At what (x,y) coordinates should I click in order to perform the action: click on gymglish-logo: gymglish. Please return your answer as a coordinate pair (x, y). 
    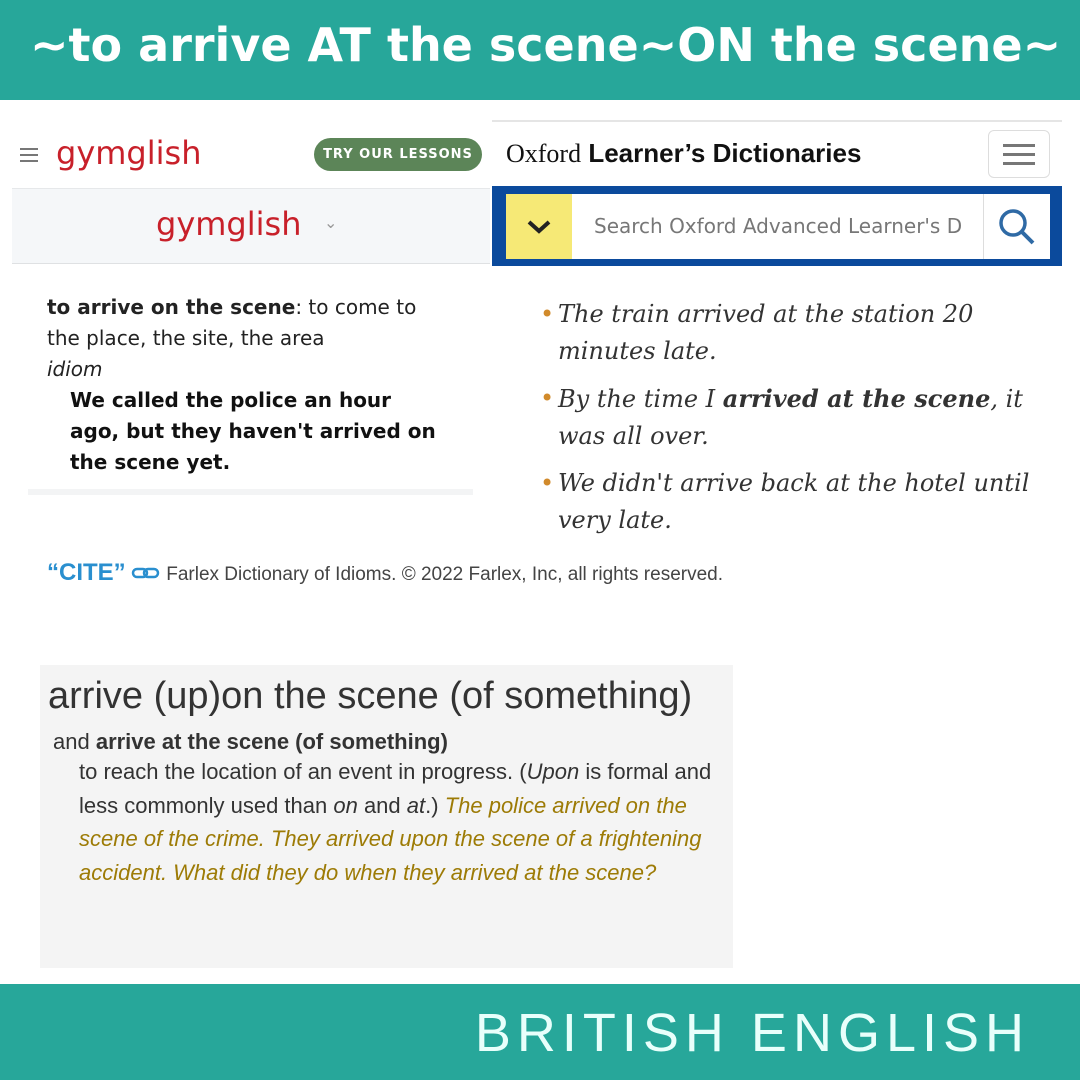
    Looking at the image, I should click on (128, 153).